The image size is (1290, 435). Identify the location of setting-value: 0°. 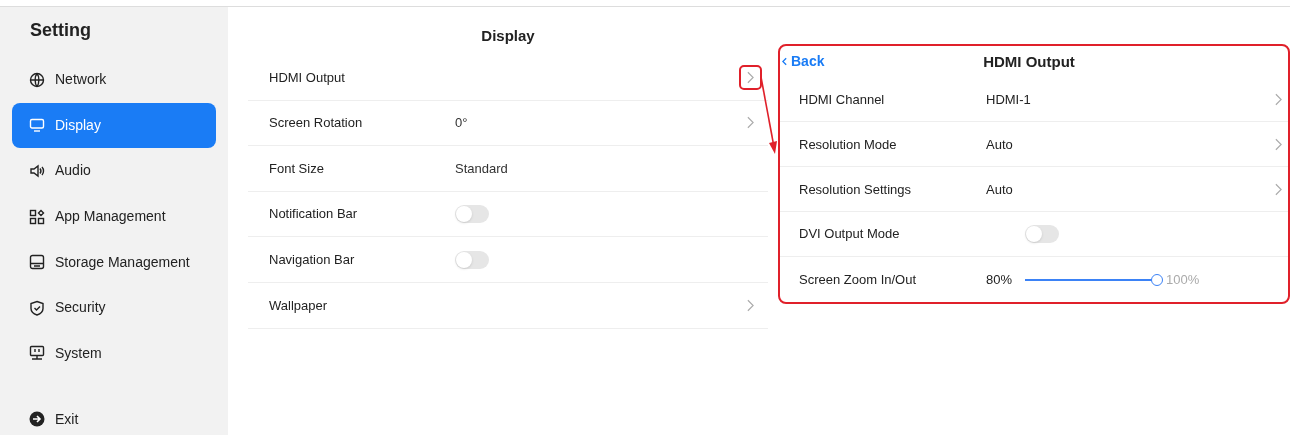
(461, 123).